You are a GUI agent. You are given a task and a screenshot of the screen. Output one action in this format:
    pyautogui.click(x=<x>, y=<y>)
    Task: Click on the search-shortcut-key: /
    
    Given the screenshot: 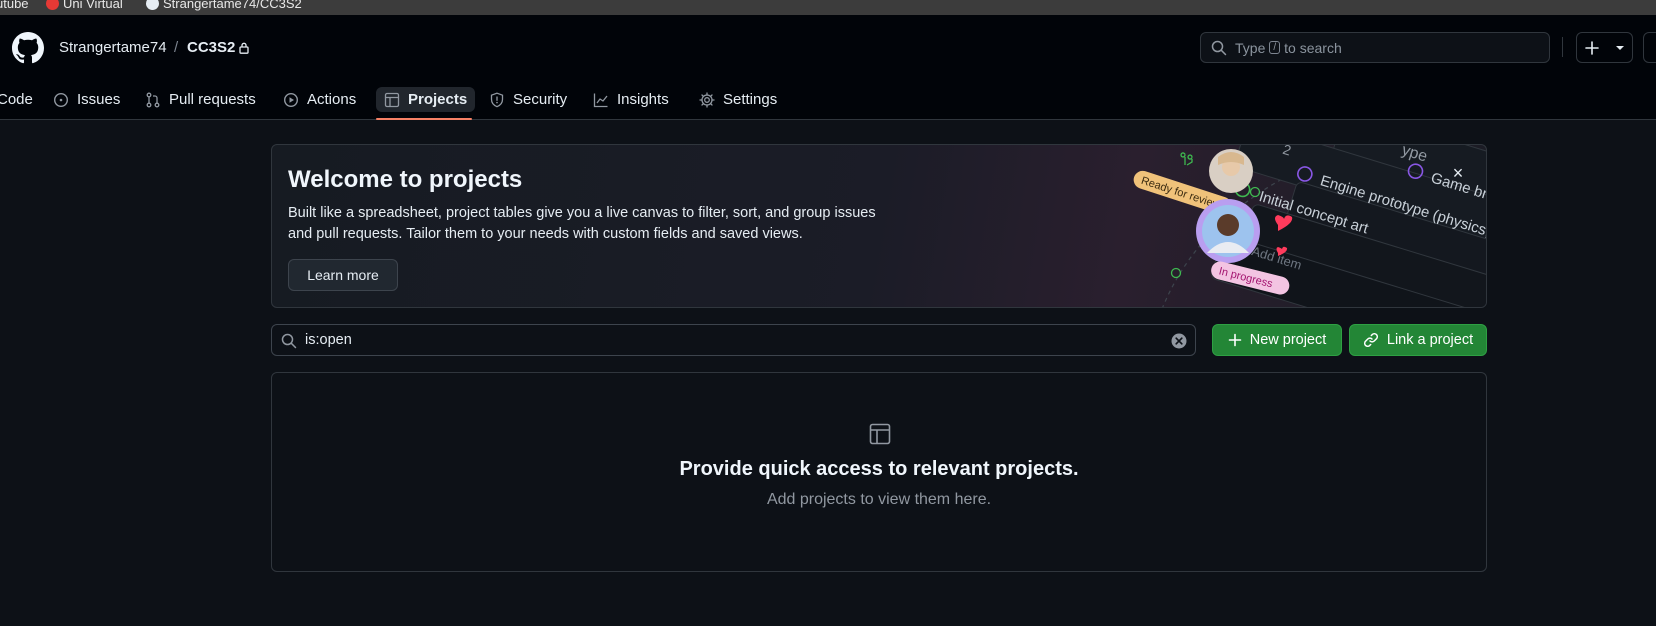 What is the action you would take?
    pyautogui.click(x=1275, y=47)
    